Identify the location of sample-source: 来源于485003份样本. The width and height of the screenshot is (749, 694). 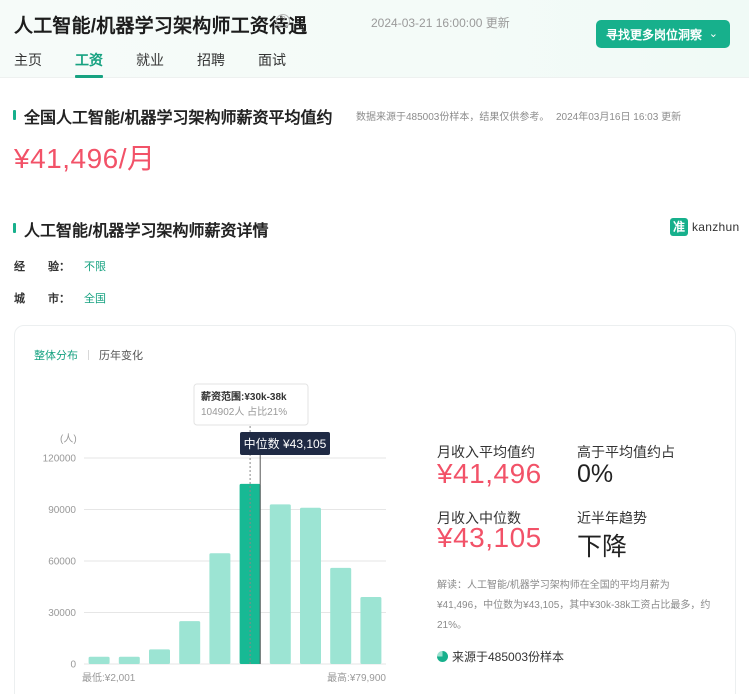
(500, 656).